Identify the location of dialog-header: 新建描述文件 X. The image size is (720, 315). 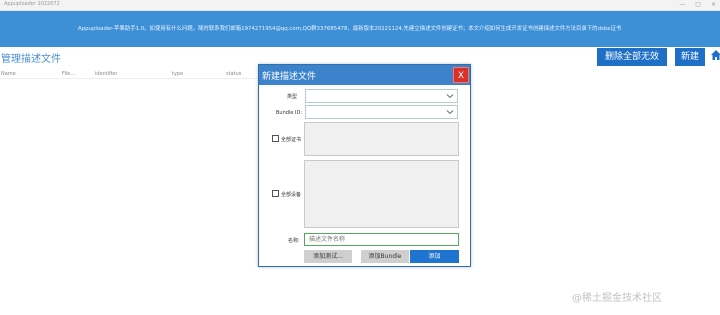
(364, 75).